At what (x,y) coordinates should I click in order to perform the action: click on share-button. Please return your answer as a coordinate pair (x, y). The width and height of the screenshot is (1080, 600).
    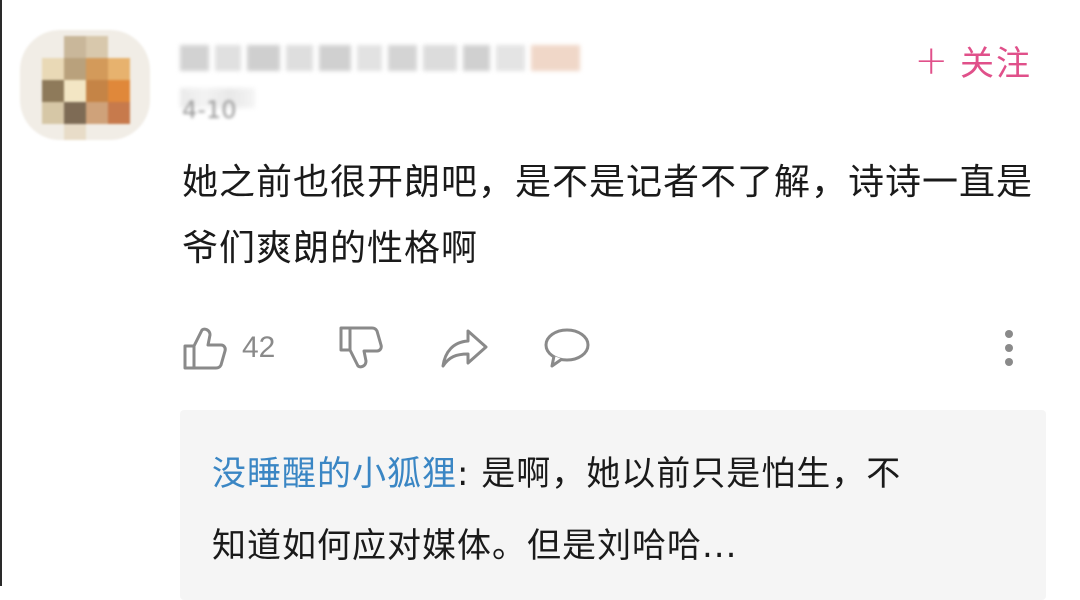
    Looking at the image, I should click on (465, 348).